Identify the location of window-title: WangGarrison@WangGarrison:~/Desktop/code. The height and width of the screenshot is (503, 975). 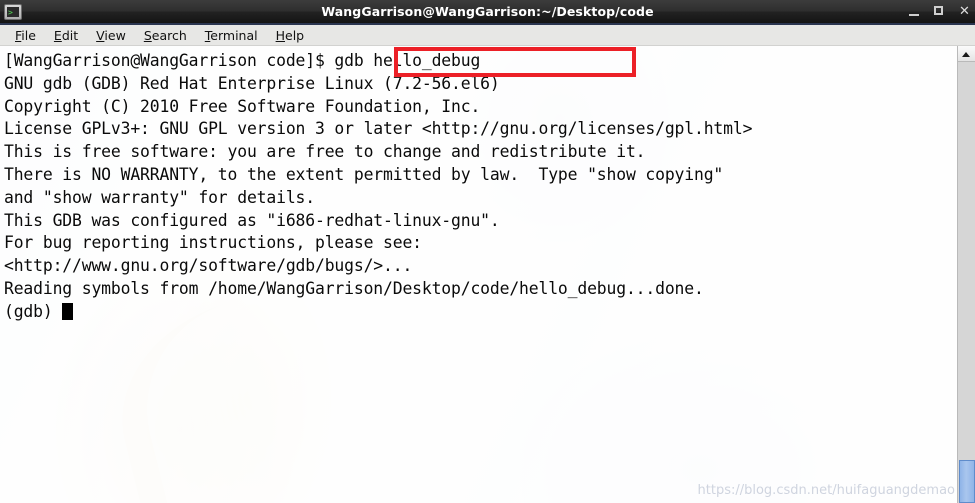
(487, 11).